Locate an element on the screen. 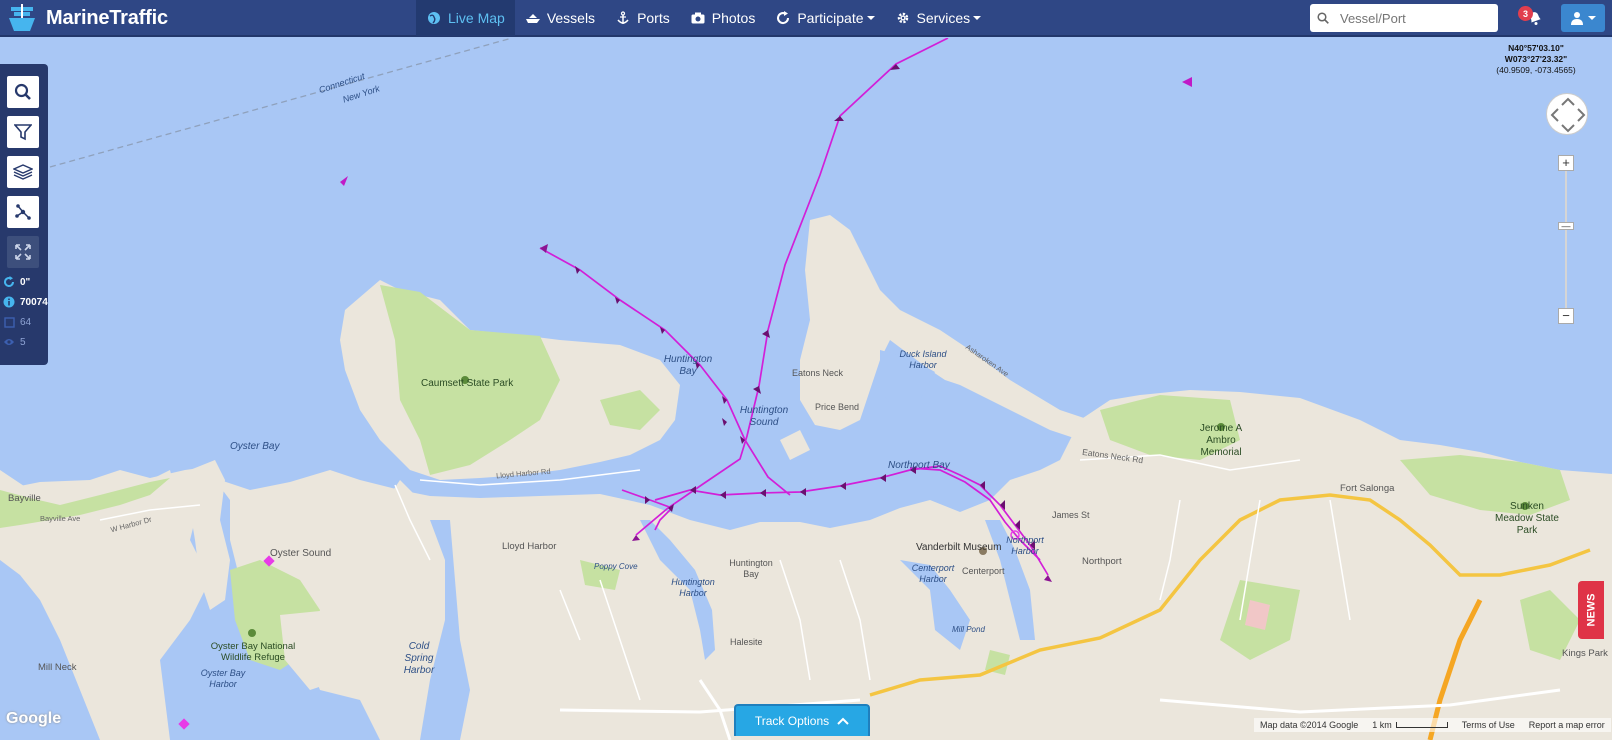  map-tools-panel: 0" 70074 64 5 is located at coordinates (24, 214).